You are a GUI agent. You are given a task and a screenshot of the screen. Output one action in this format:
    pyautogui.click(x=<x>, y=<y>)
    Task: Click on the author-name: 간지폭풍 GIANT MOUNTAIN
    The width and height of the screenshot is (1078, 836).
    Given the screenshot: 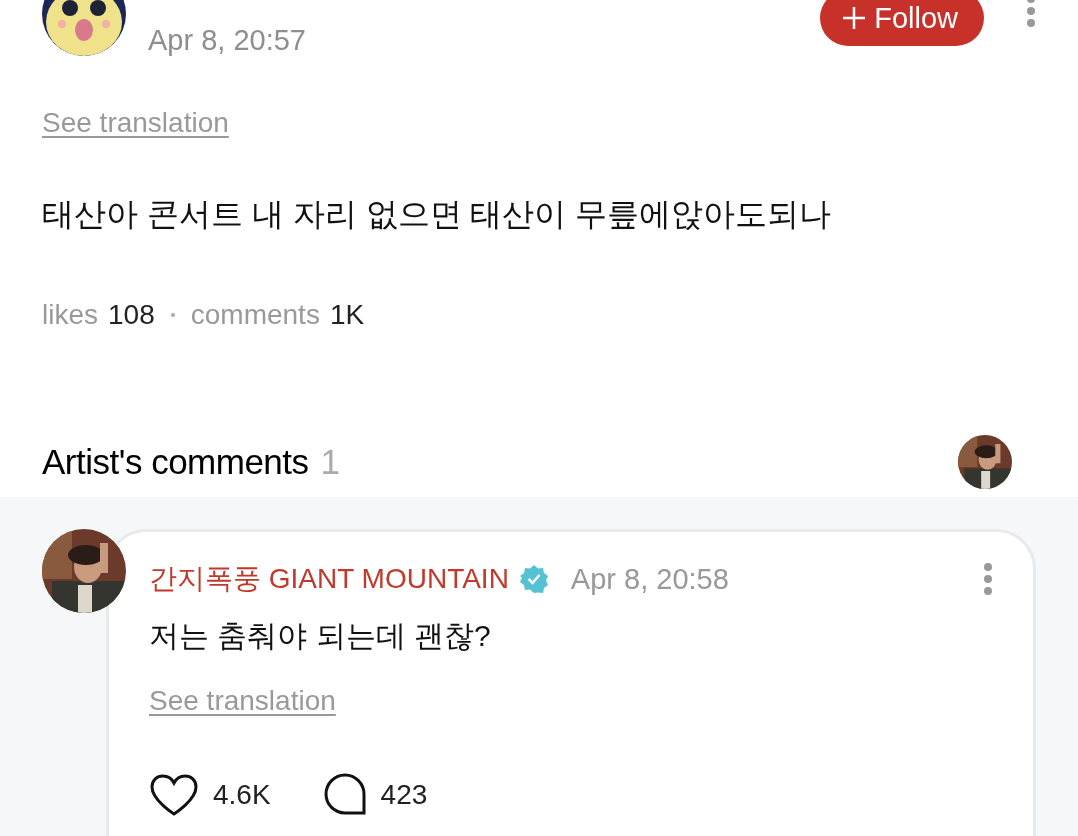 What is the action you would take?
    pyautogui.click(x=329, y=579)
    